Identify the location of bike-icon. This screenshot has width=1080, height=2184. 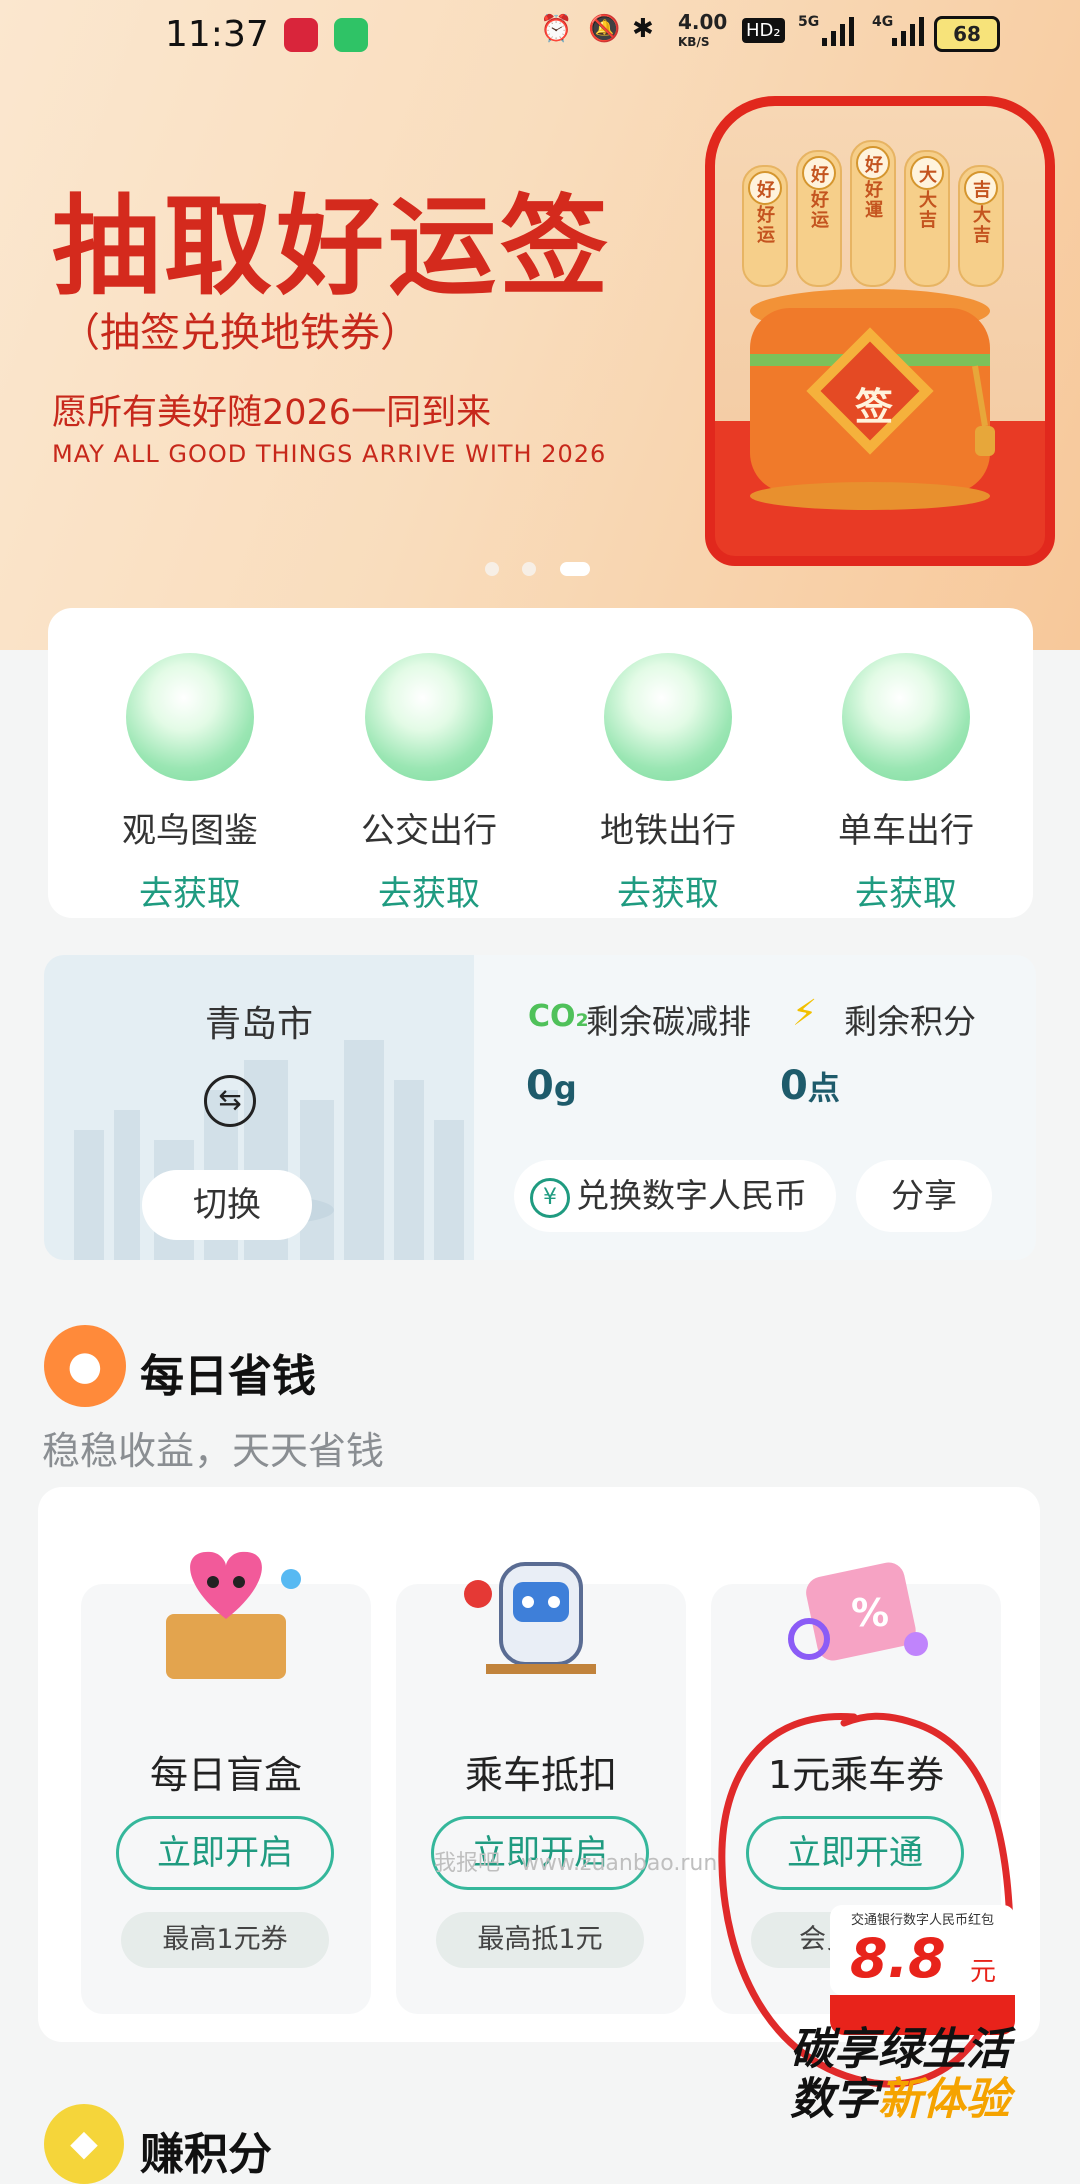
(906, 717).